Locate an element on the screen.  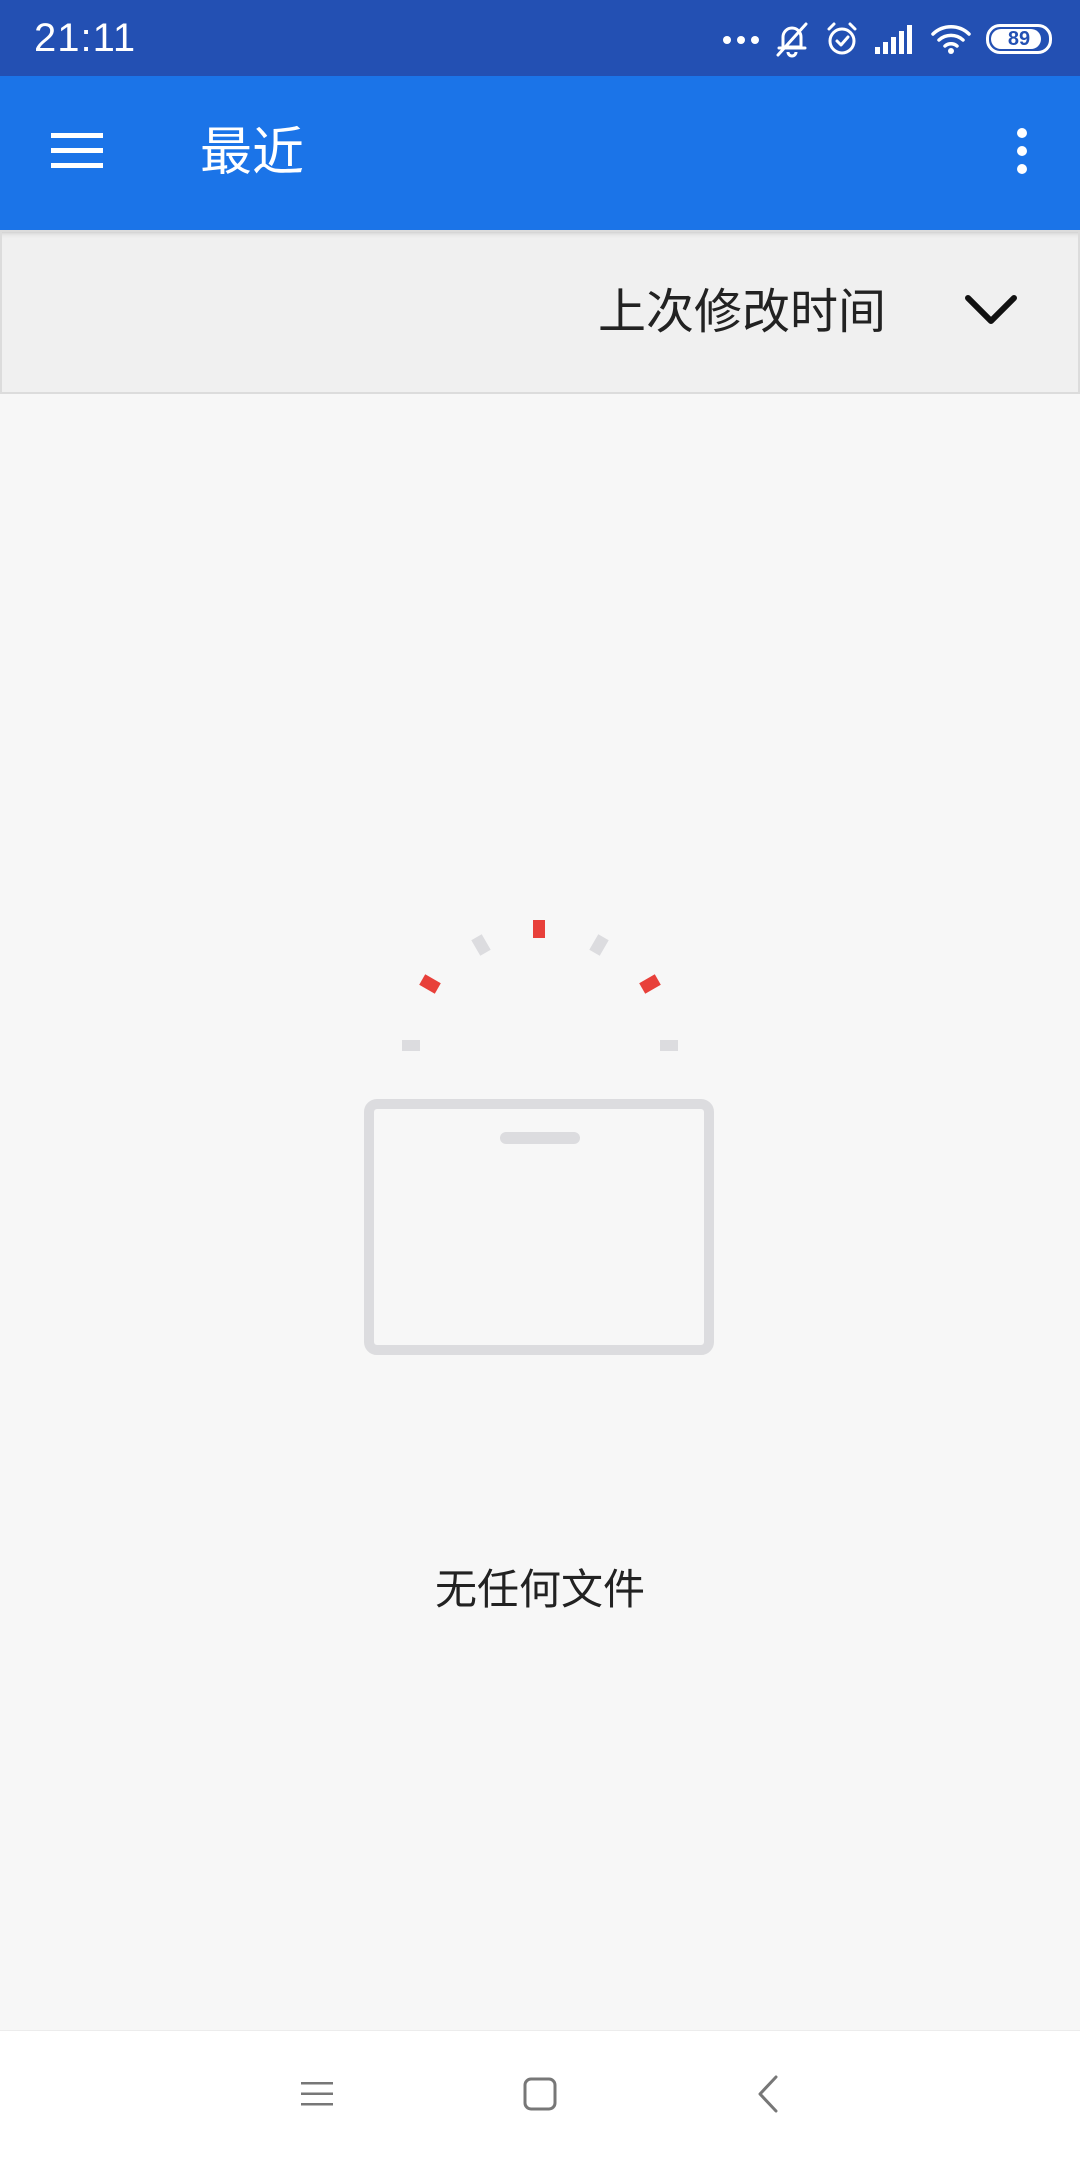
nav-bar is located at coordinates (540, 2095).